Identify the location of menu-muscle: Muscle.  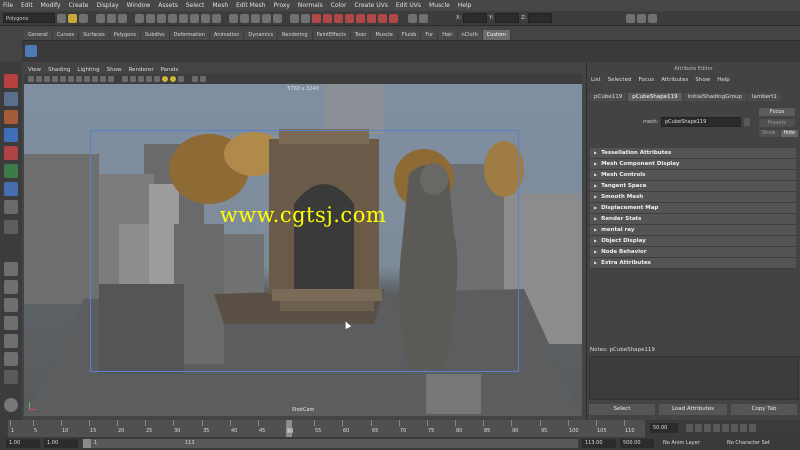
(439, 5).